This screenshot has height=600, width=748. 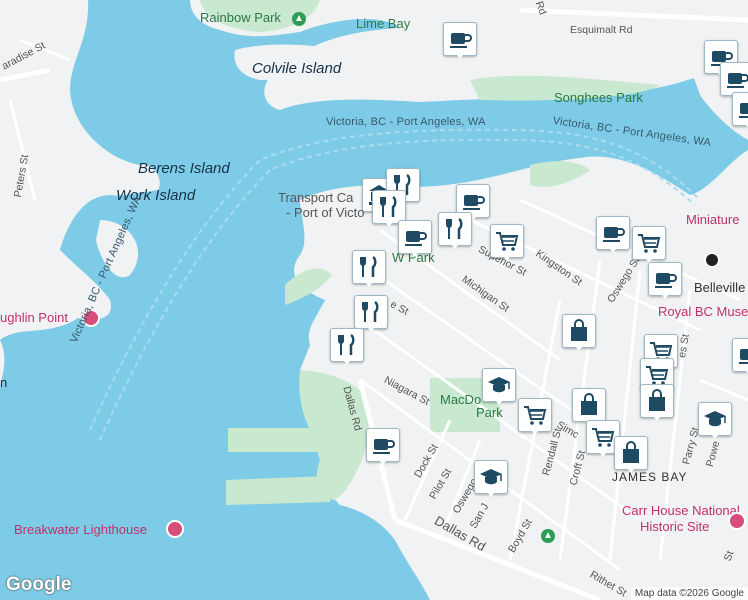 I want to click on museum-dot-icon, so click(x=712, y=260).